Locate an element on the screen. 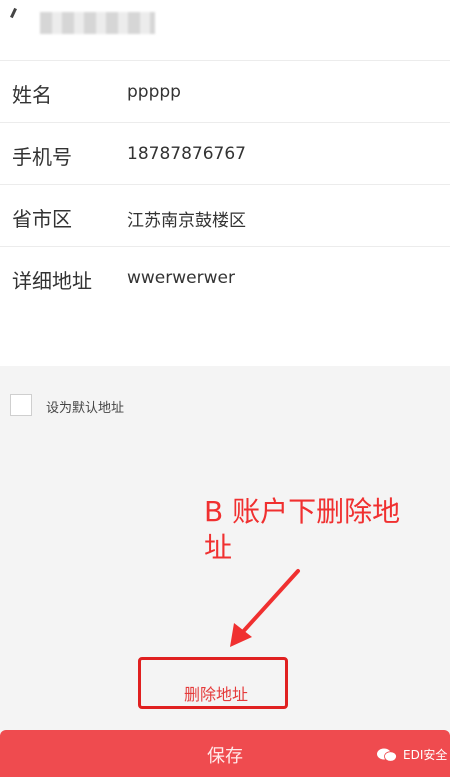  name-row: 姓名 ppppp is located at coordinates (225, 91).